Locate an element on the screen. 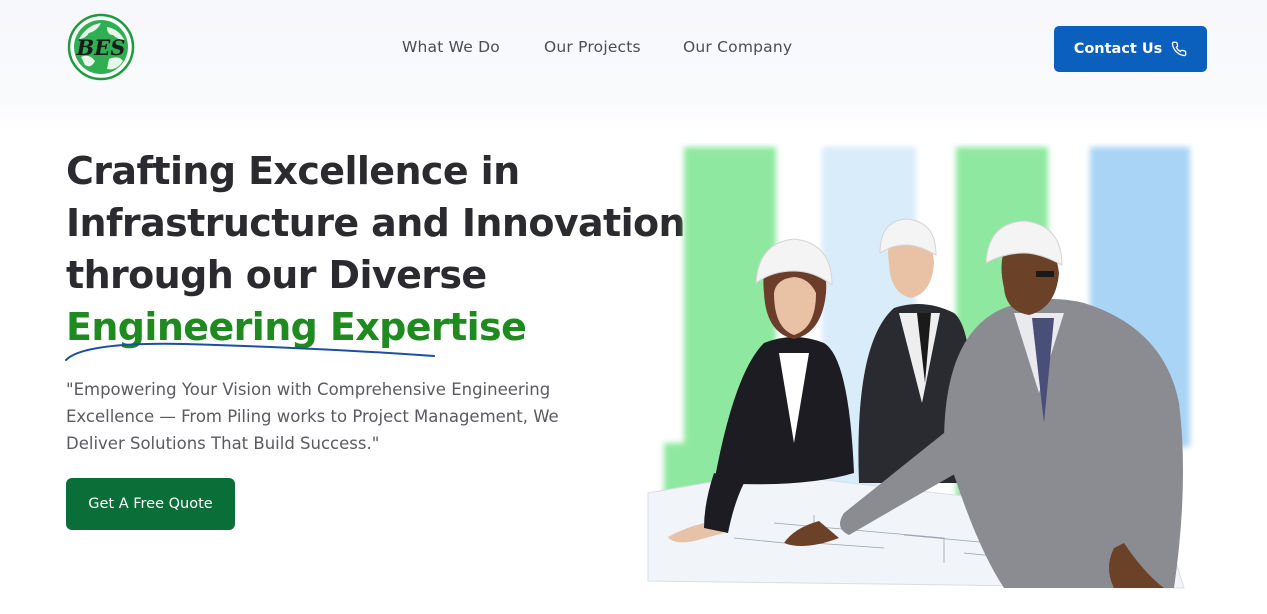 The image size is (1267, 614). get-free-quote-button: Get A Free Quote is located at coordinates (150, 504).